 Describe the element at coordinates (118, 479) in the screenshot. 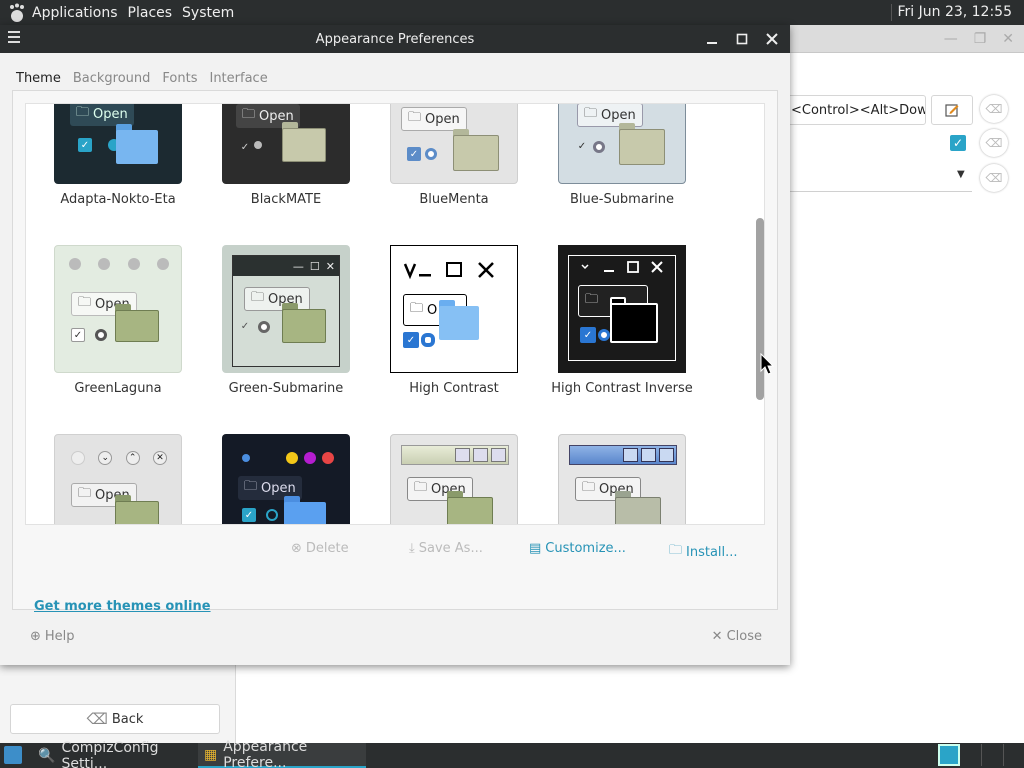

I see `theme-item: ⌄ ⌃ ✕ 🗀 Open` at that location.